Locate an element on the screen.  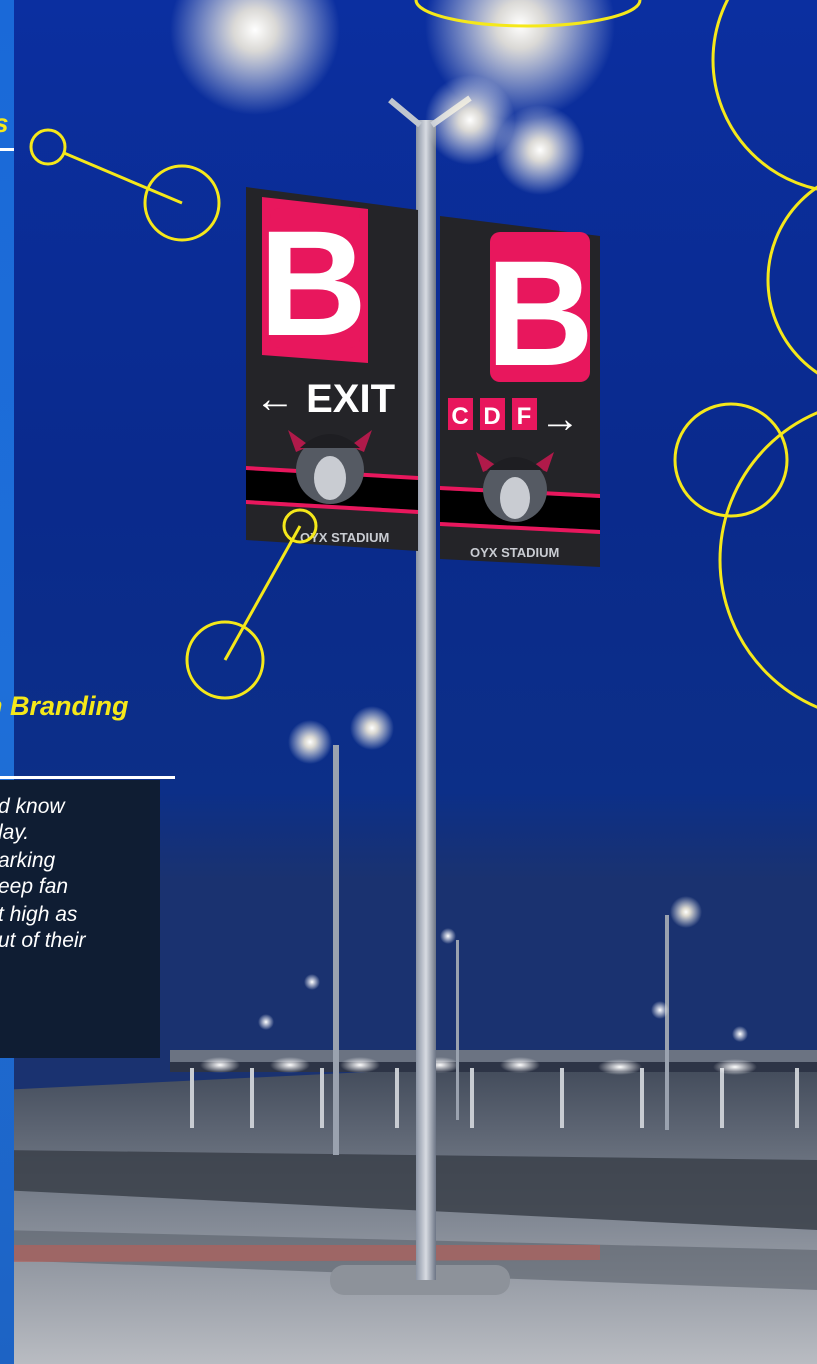
right-sign-footer: OYX STADIUM is located at coordinates (514, 552).